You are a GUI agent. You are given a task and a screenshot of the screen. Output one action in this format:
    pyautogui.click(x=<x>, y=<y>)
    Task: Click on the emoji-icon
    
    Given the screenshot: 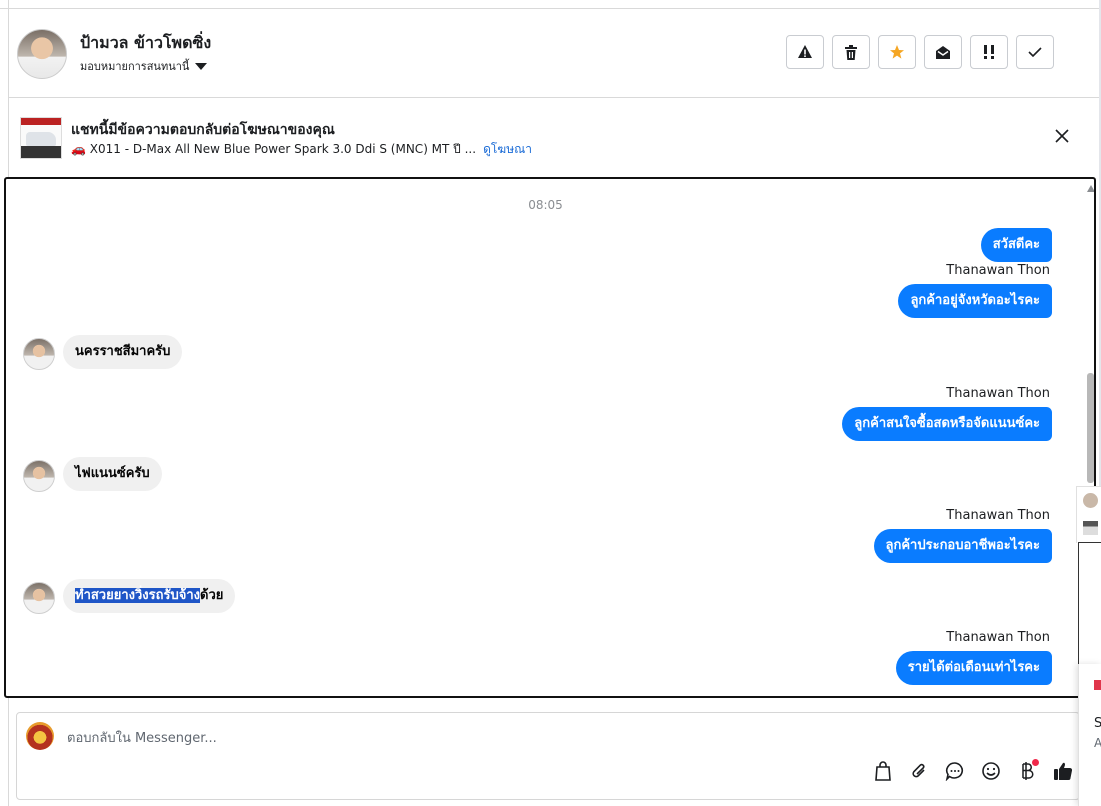 What is the action you would take?
    pyautogui.click(x=991, y=771)
    